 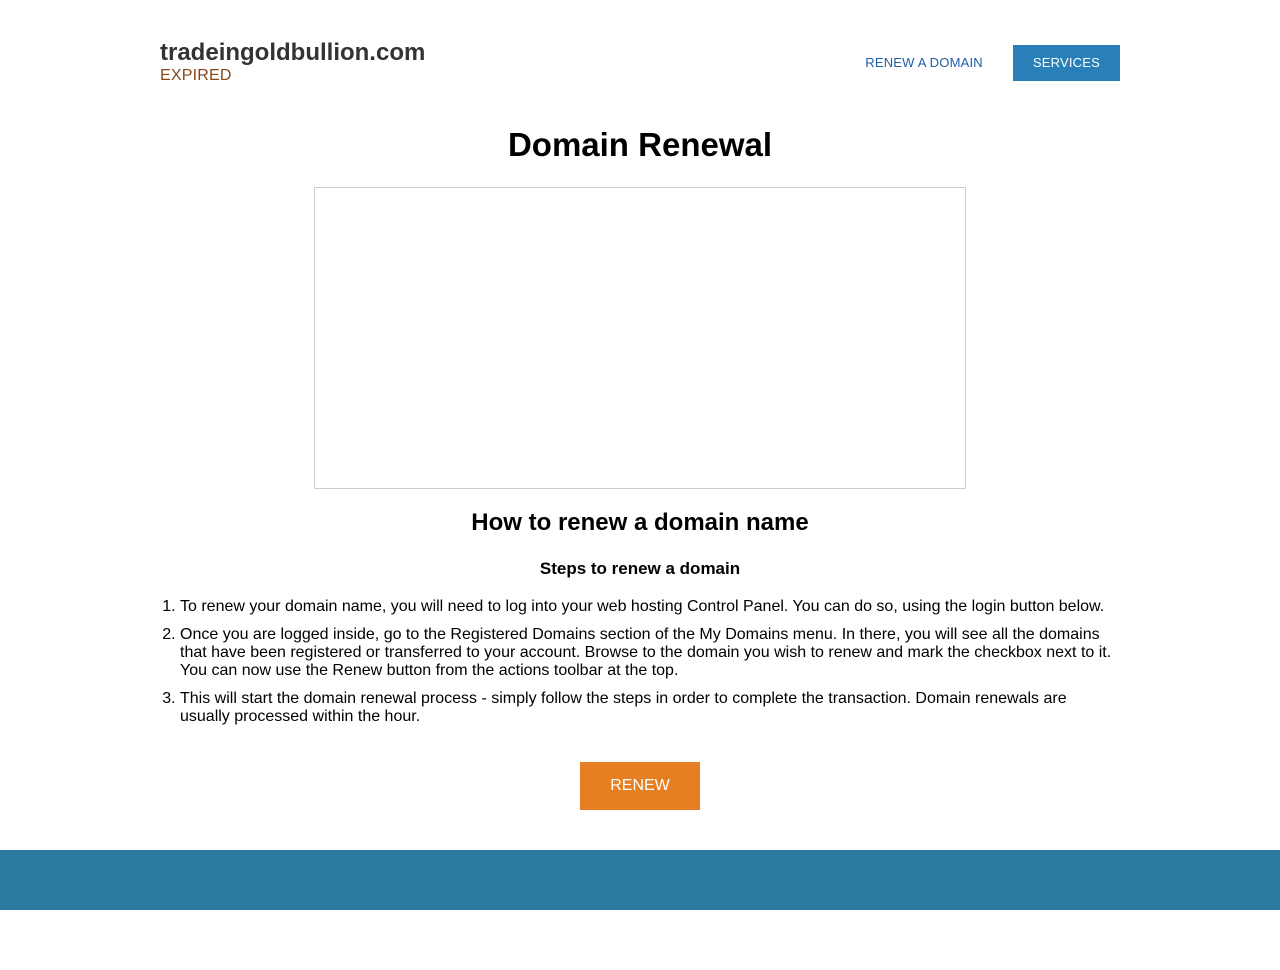 I want to click on services-button: SERVICES, so click(x=1066, y=63).